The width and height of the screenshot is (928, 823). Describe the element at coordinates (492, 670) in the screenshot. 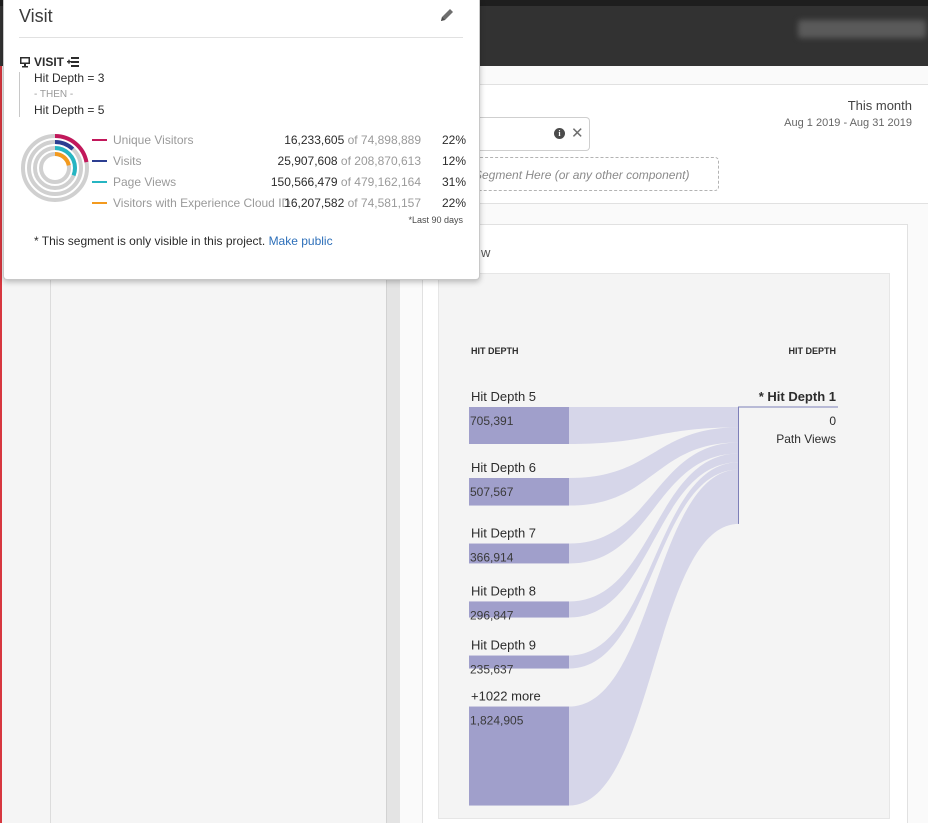

I see `flow-node-value: 235,637` at that location.